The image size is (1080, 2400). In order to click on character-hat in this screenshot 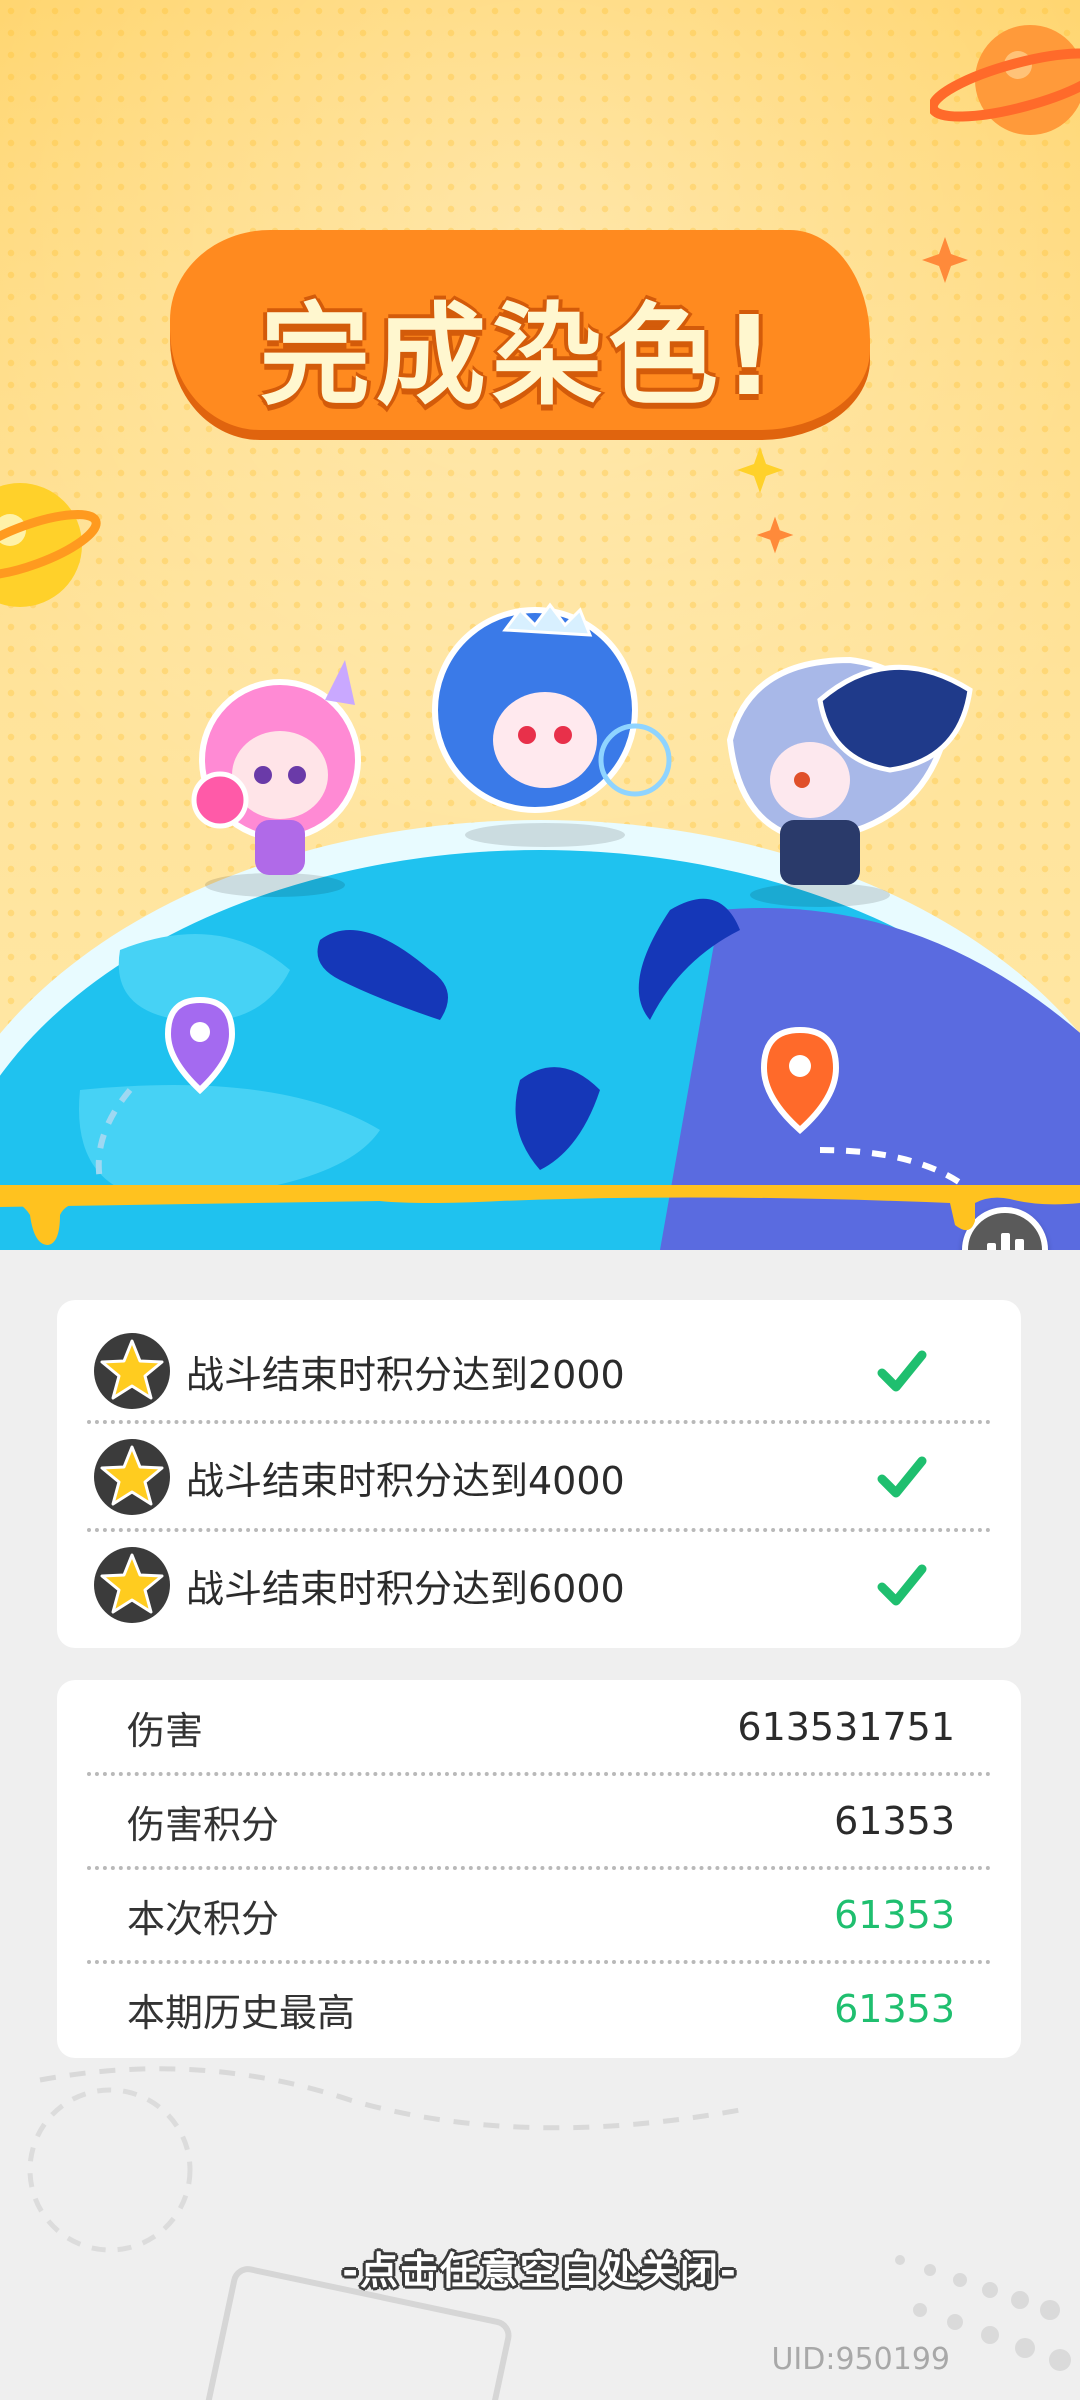, I will do `click(849, 781)`.